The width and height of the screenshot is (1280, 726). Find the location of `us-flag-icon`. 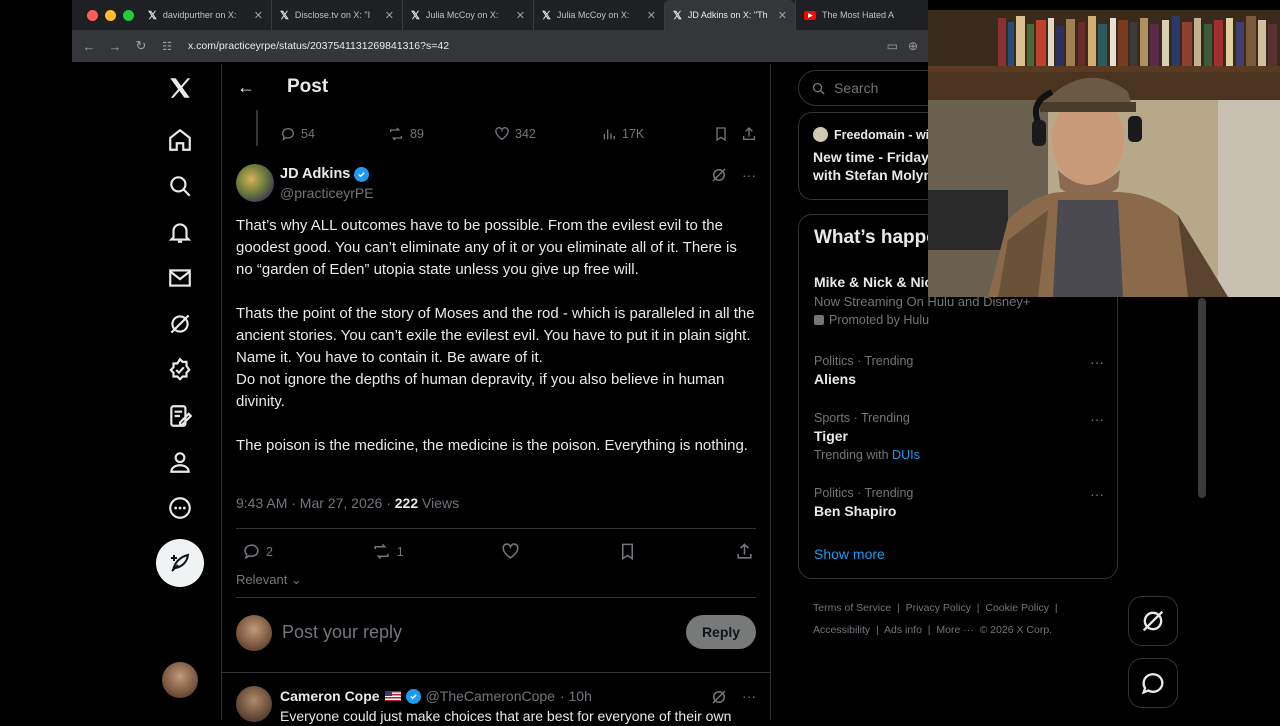

us-flag-icon is located at coordinates (392, 696).